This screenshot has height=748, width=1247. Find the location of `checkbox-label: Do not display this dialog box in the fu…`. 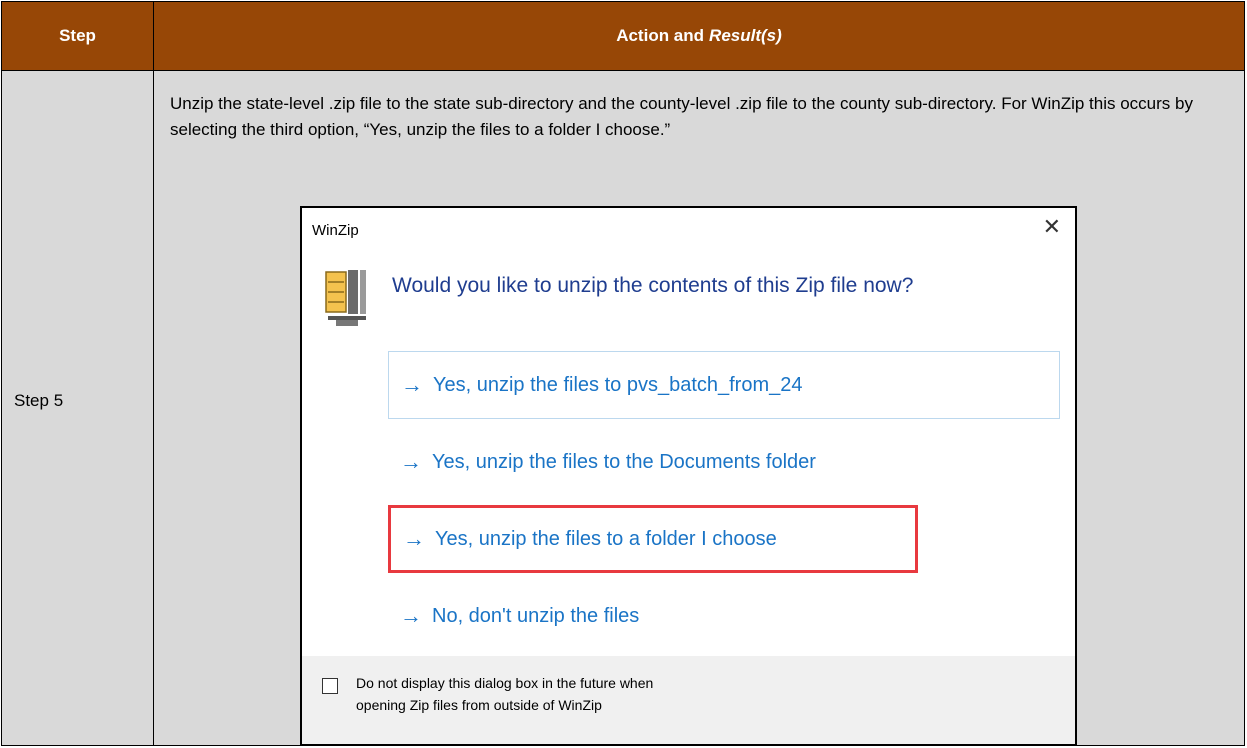

checkbox-label: Do not display this dialog box in the fu… is located at coordinates (636, 694).